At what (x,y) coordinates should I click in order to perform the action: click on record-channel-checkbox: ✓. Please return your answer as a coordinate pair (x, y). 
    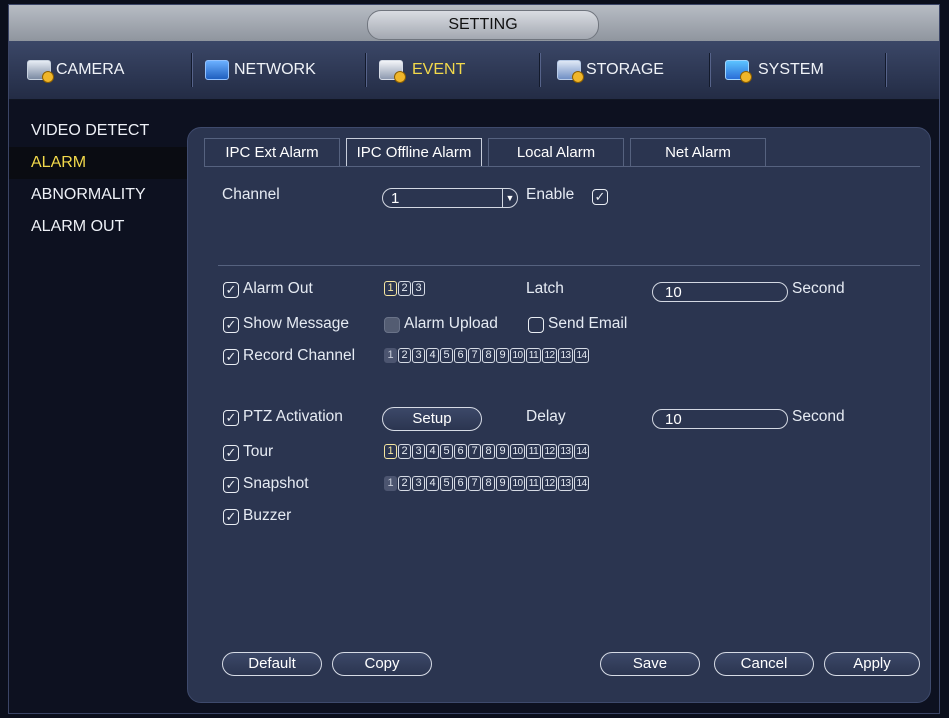
    Looking at the image, I should click on (231, 357).